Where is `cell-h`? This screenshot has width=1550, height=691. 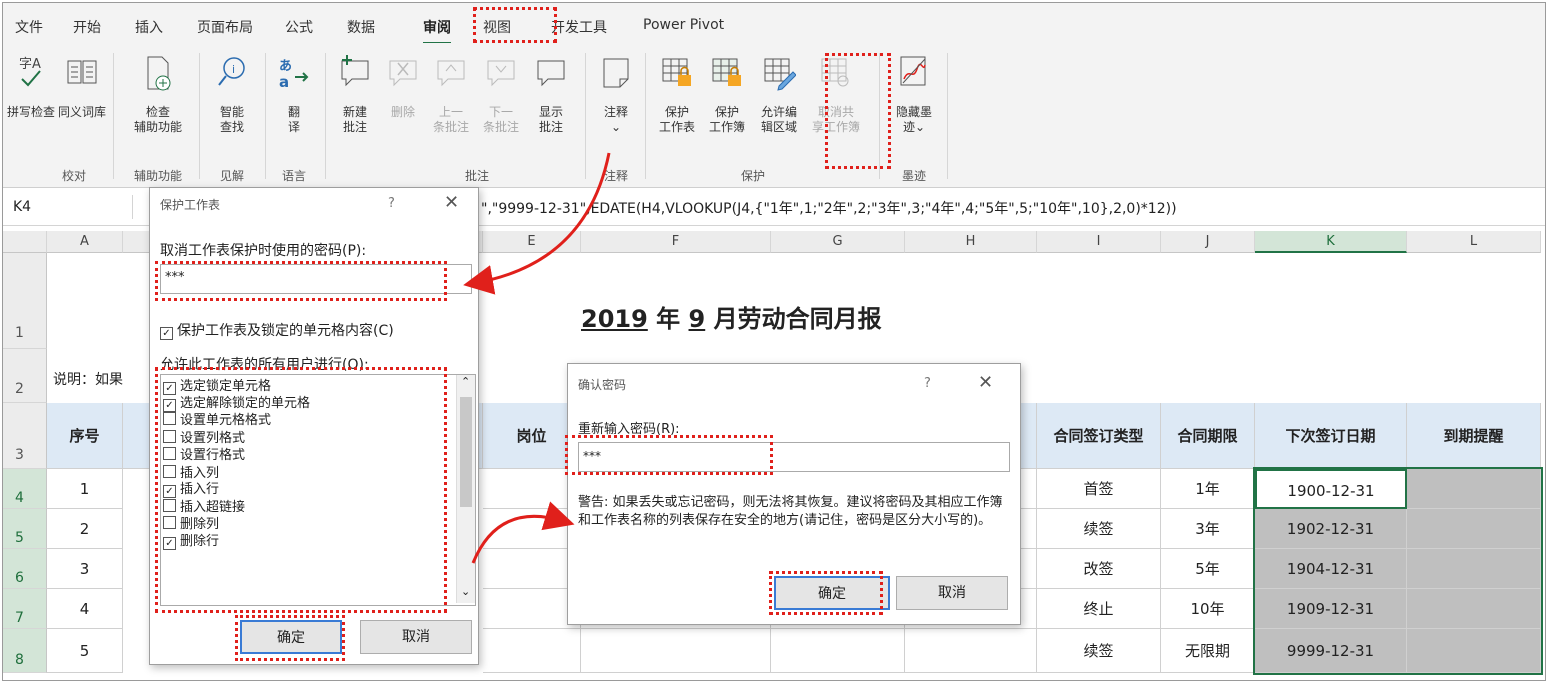 cell-h is located at coordinates (971, 651).